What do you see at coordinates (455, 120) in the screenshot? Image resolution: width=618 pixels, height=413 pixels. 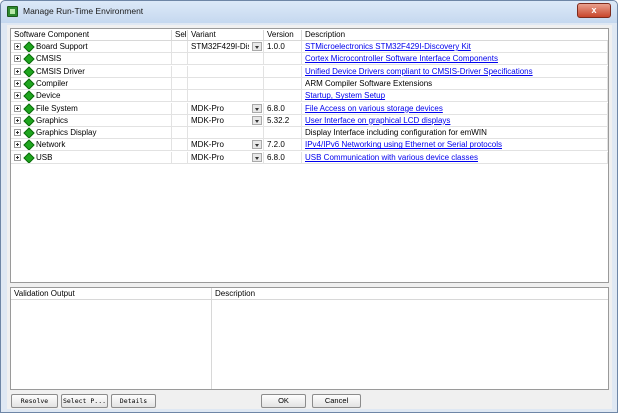 I see `description-link: User Interface on graphical LCD displays` at bounding box center [455, 120].